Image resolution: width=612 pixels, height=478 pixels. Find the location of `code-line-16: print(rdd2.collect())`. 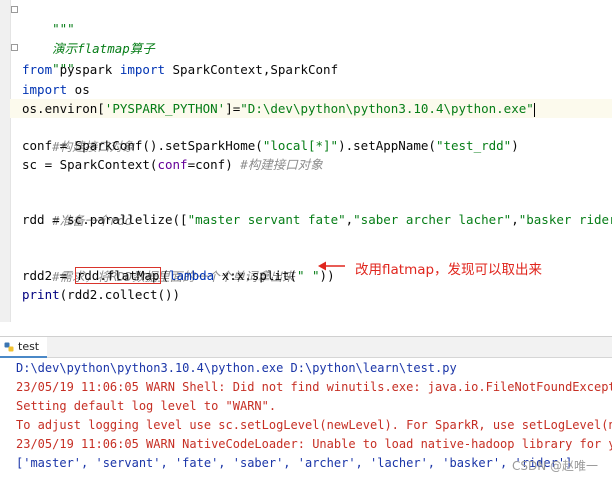

code-line-16: print(rdd2.collect()) is located at coordinates (101, 294).